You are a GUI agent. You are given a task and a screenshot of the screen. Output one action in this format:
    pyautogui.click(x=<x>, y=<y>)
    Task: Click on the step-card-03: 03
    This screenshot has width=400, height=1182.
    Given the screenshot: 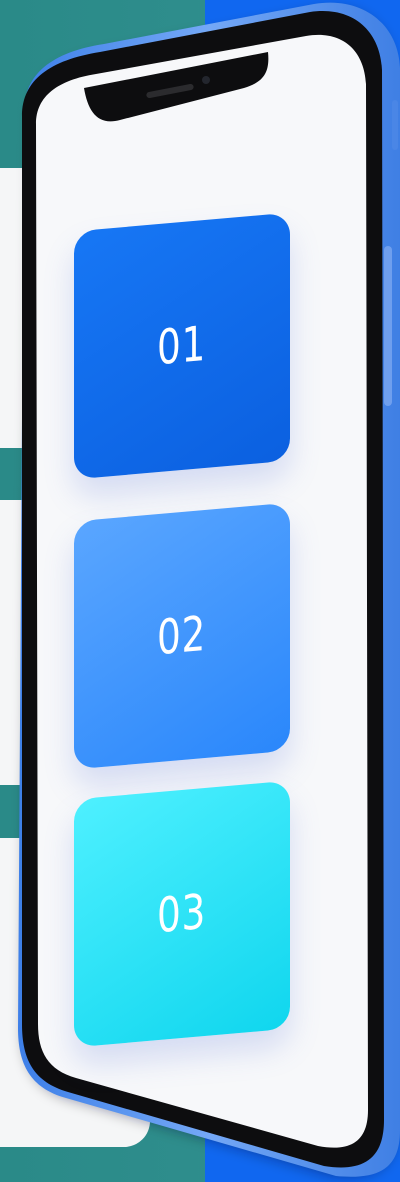 What is the action you would take?
    pyautogui.click(x=182, y=914)
    